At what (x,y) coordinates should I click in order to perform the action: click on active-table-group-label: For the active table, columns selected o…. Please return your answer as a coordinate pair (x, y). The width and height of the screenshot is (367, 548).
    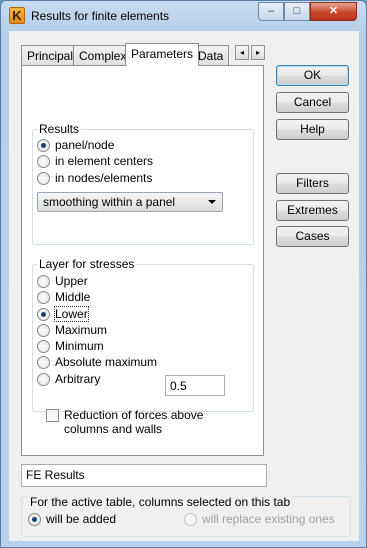
    Looking at the image, I should click on (160, 502).